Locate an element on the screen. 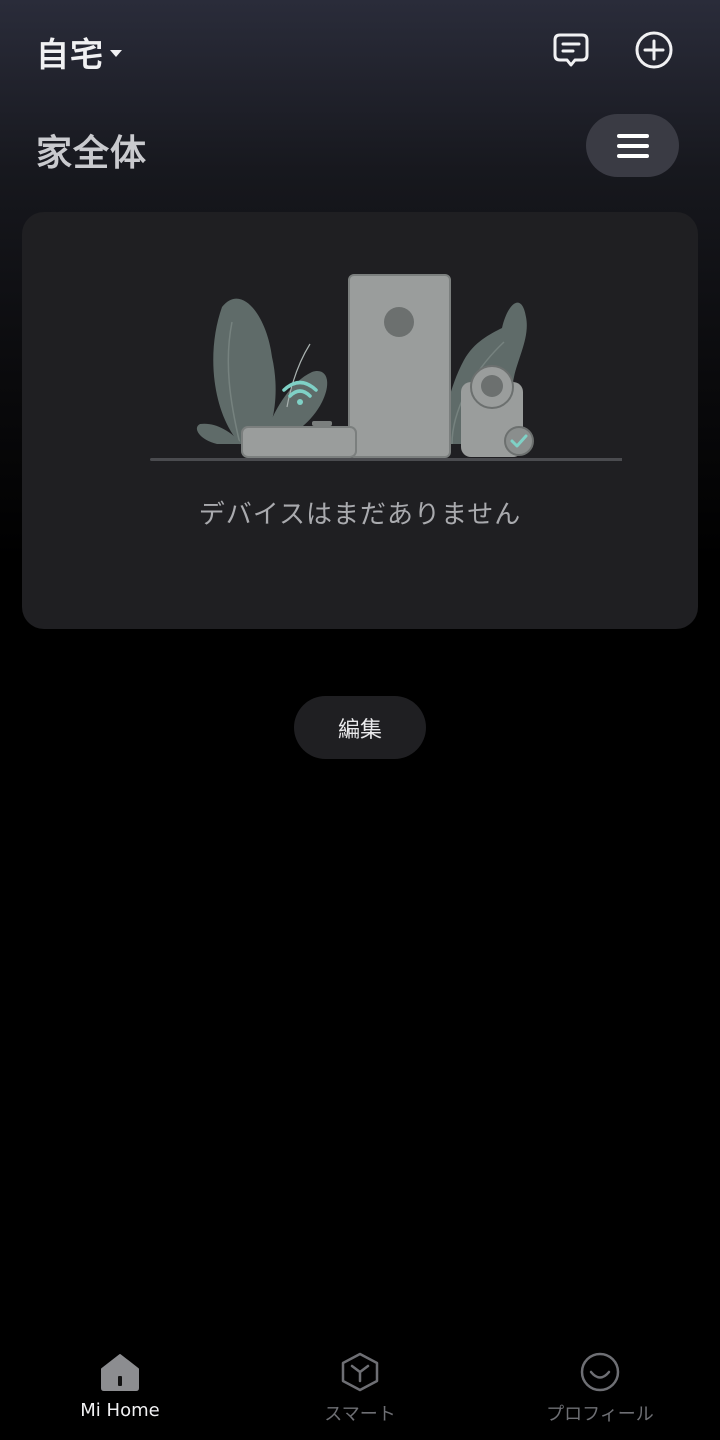  hamburger-menu-icon is located at coordinates (632, 145).